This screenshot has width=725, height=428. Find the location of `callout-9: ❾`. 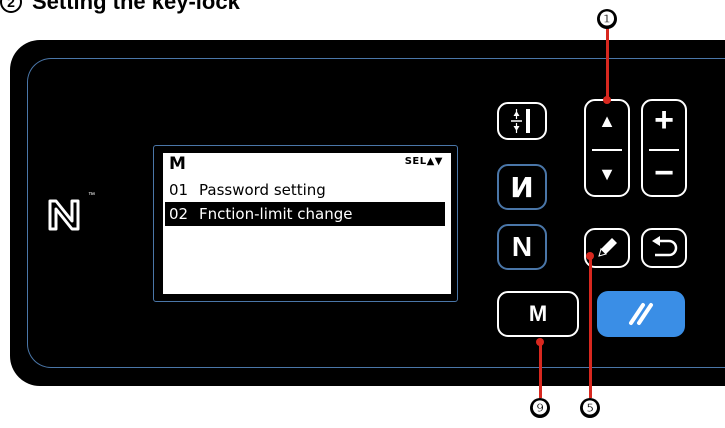

callout-9: ❾ is located at coordinates (540, 408).